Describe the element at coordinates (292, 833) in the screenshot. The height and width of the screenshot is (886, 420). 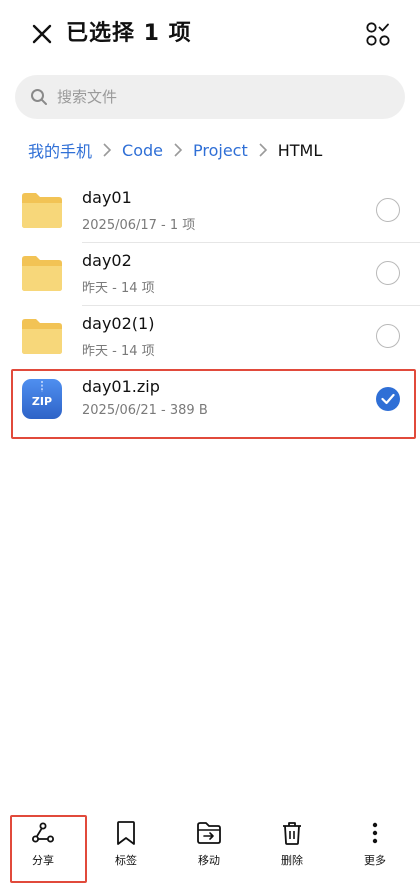
I see `trash-icon` at that location.